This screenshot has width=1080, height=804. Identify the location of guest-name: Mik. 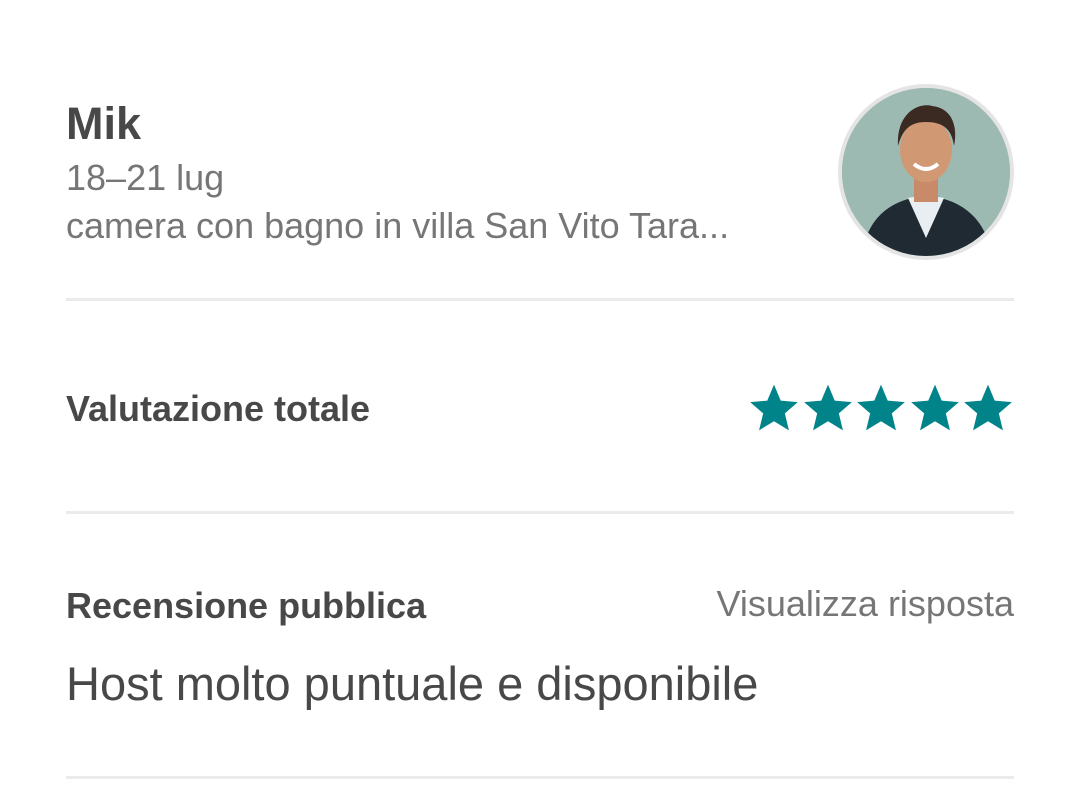
(104, 123).